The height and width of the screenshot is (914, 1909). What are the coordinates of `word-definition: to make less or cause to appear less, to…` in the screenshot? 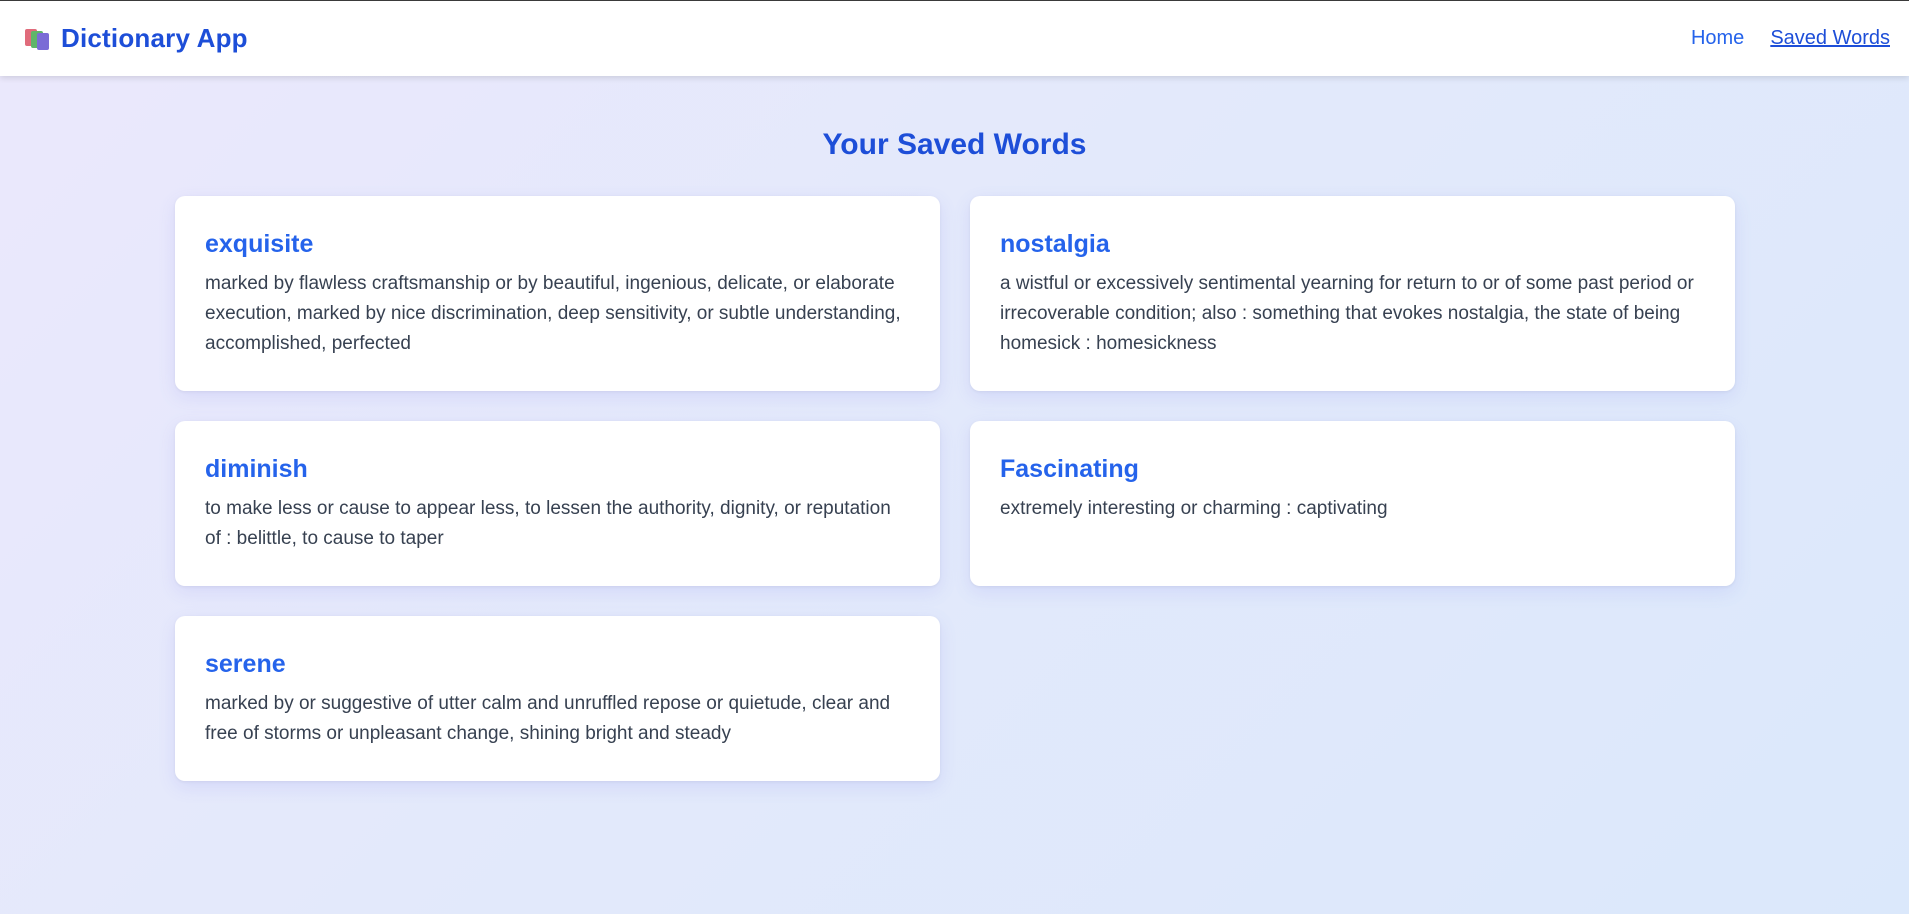 It's located at (548, 523).